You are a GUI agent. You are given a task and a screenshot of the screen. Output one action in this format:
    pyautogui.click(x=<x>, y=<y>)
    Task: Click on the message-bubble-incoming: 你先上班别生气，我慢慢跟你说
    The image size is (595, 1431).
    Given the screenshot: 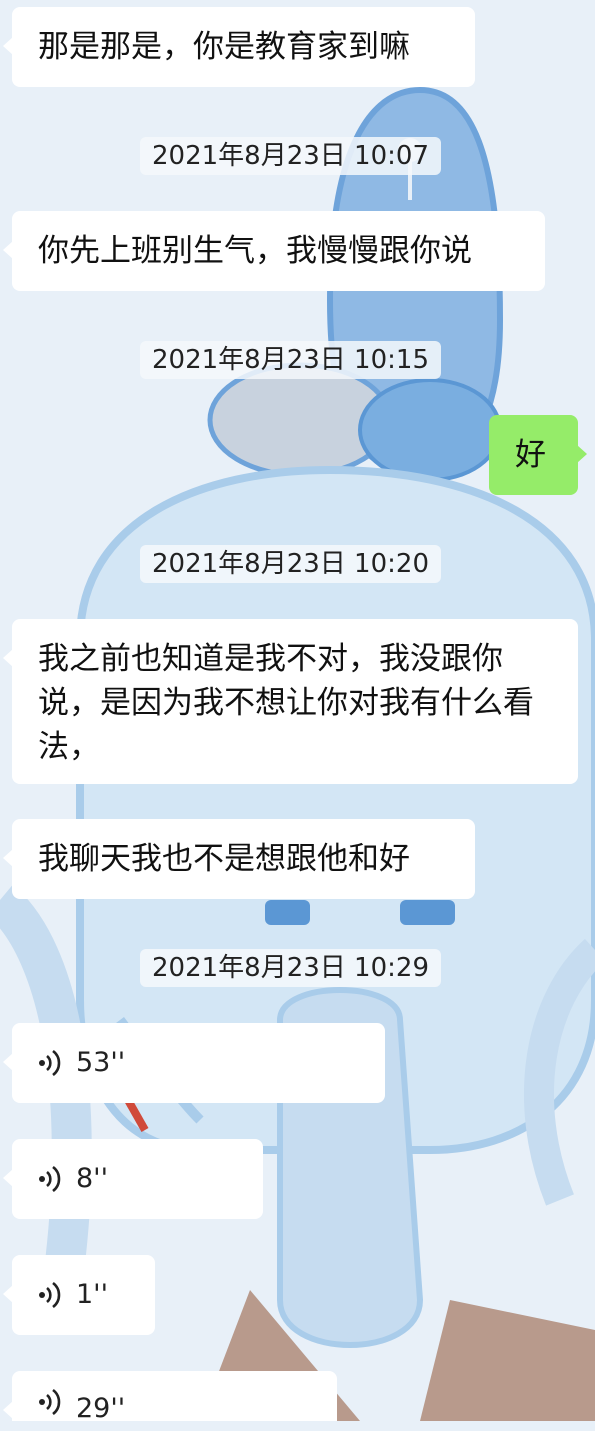 What is the action you would take?
    pyautogui.click(x=274, y=251)
    